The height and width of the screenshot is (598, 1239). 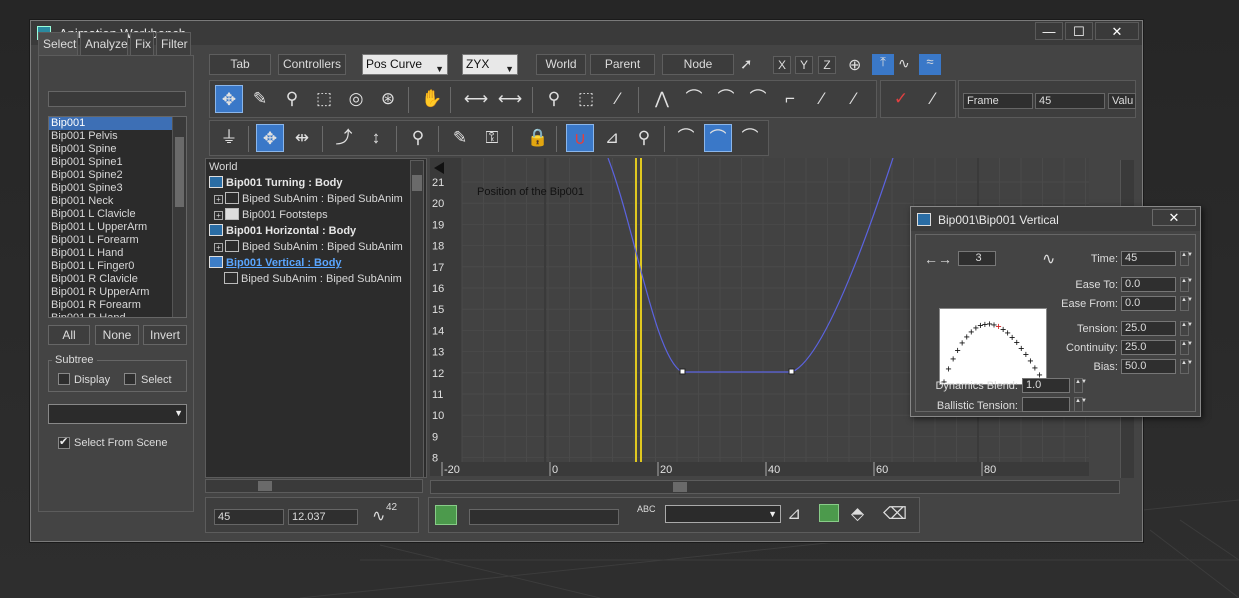 What do you see at coordinates (901, 99) in the screenshot?
I see `break-tangent-icon: ✓` at bounding box center [901, 99].